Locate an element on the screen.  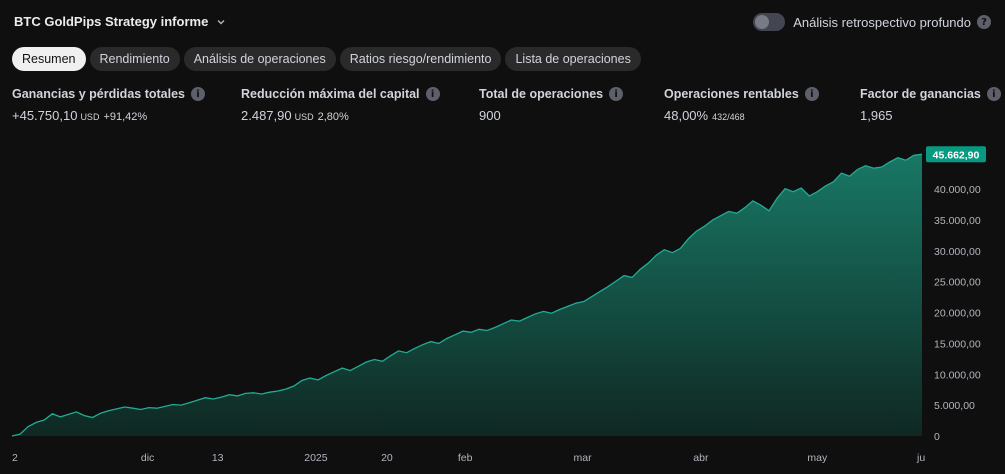
x-tick-label: ju is located at coordinates (920, 458).